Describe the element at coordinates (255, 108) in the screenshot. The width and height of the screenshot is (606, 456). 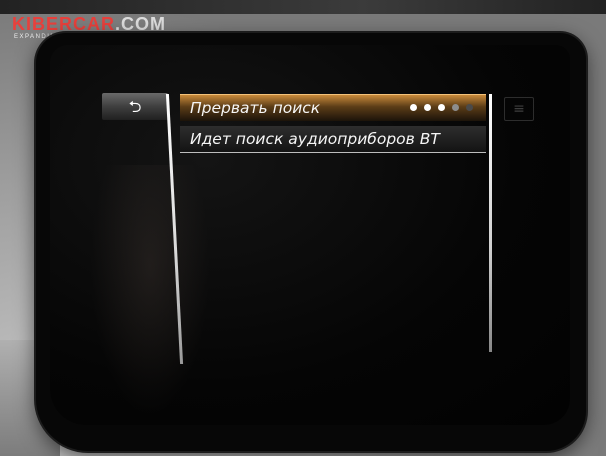
I see `list-item-label: Прервать поиск` at that location.